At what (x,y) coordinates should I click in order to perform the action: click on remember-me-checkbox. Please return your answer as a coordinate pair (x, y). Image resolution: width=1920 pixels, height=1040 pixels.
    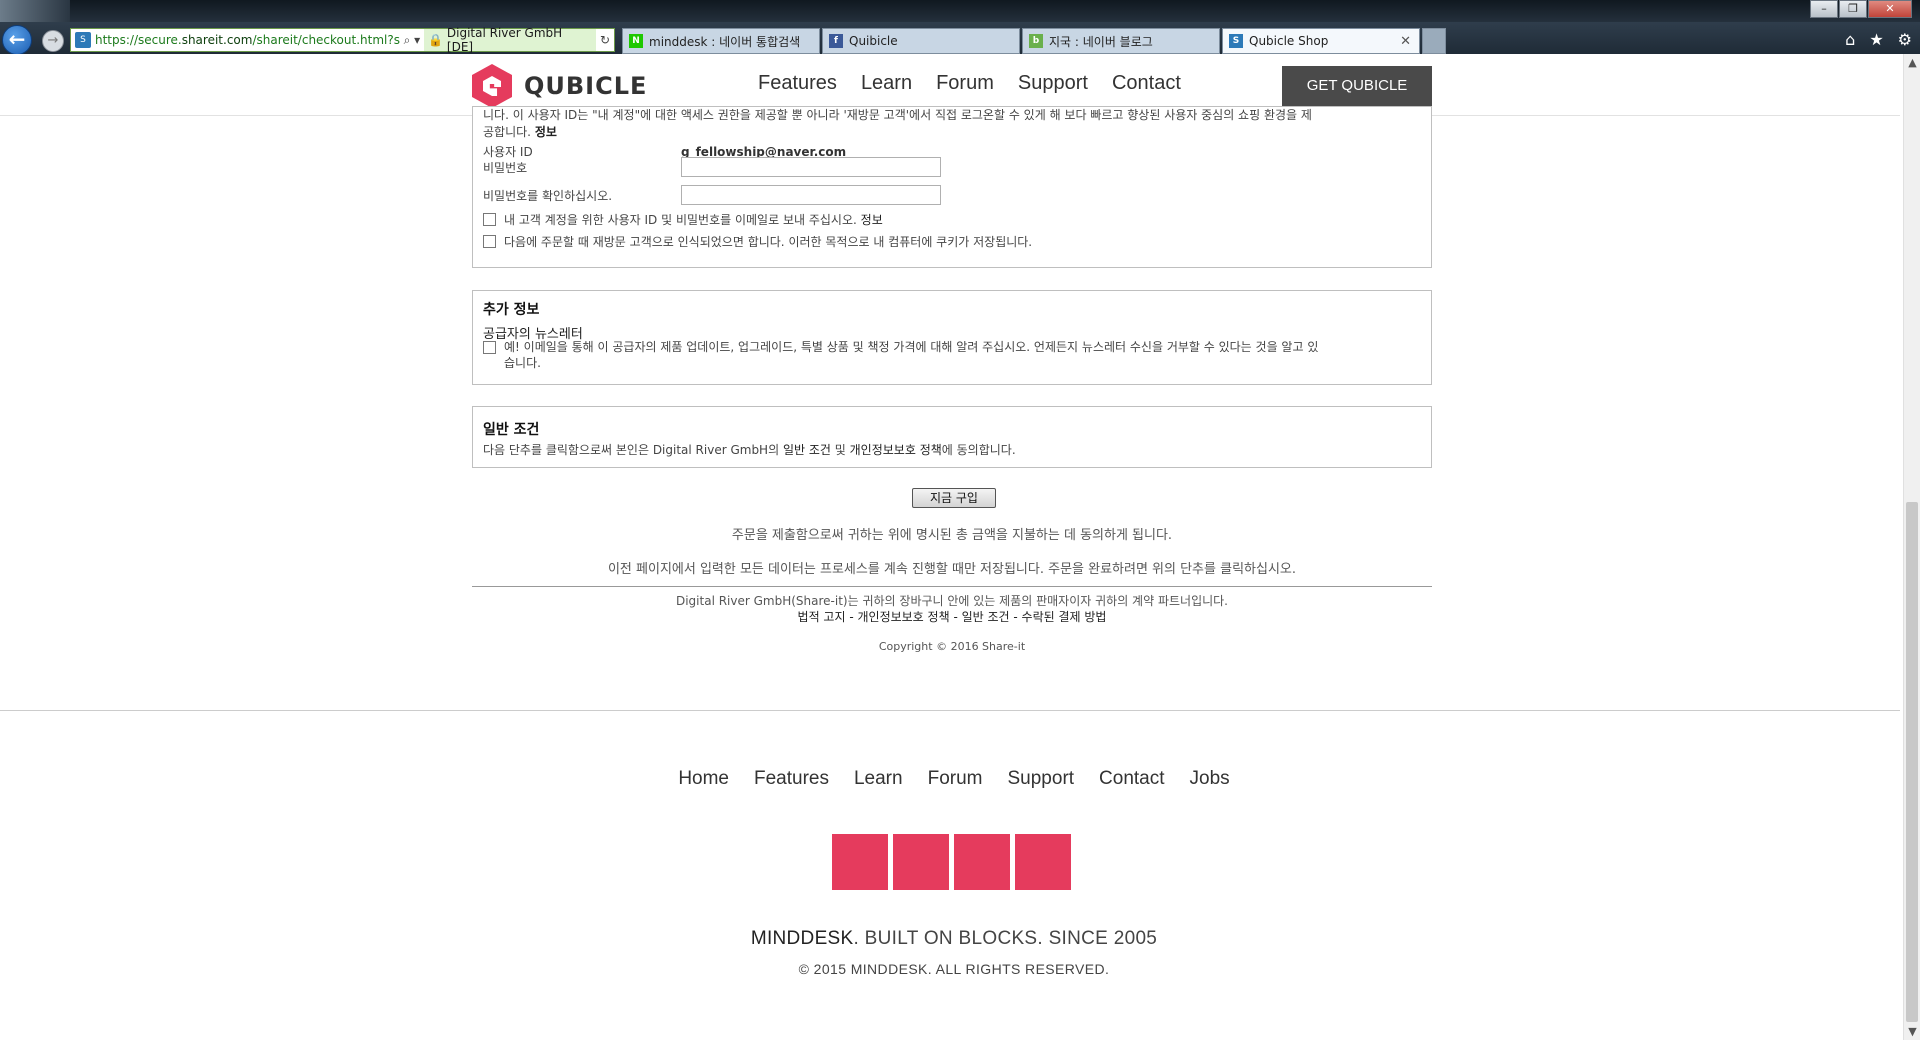
    Looking at the image, I should click on (489, 241).